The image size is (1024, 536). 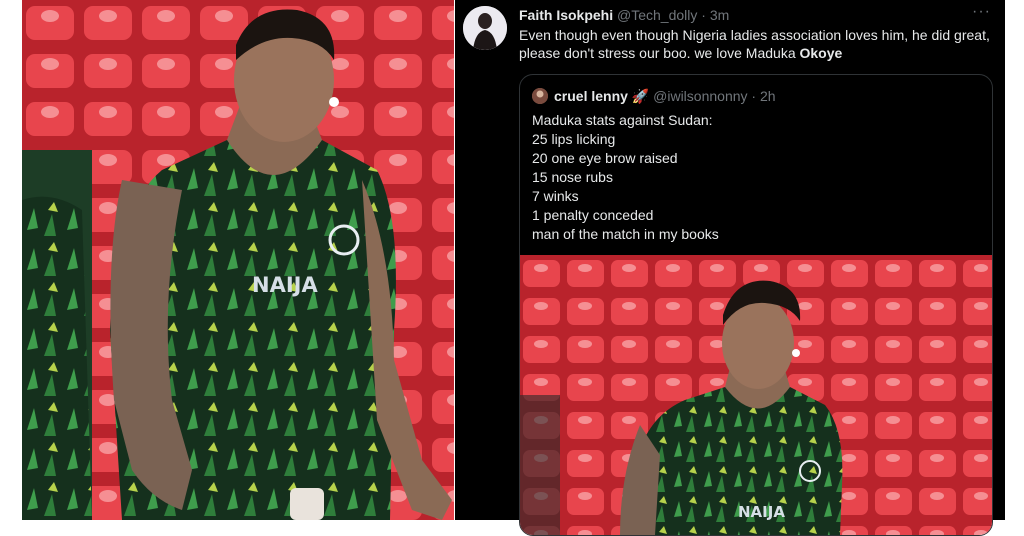 What do you see at coordinates (761, 512) in the screenshot?
I see `jersey-text-quoted: NAIJA` at bounding box center [761, 512].